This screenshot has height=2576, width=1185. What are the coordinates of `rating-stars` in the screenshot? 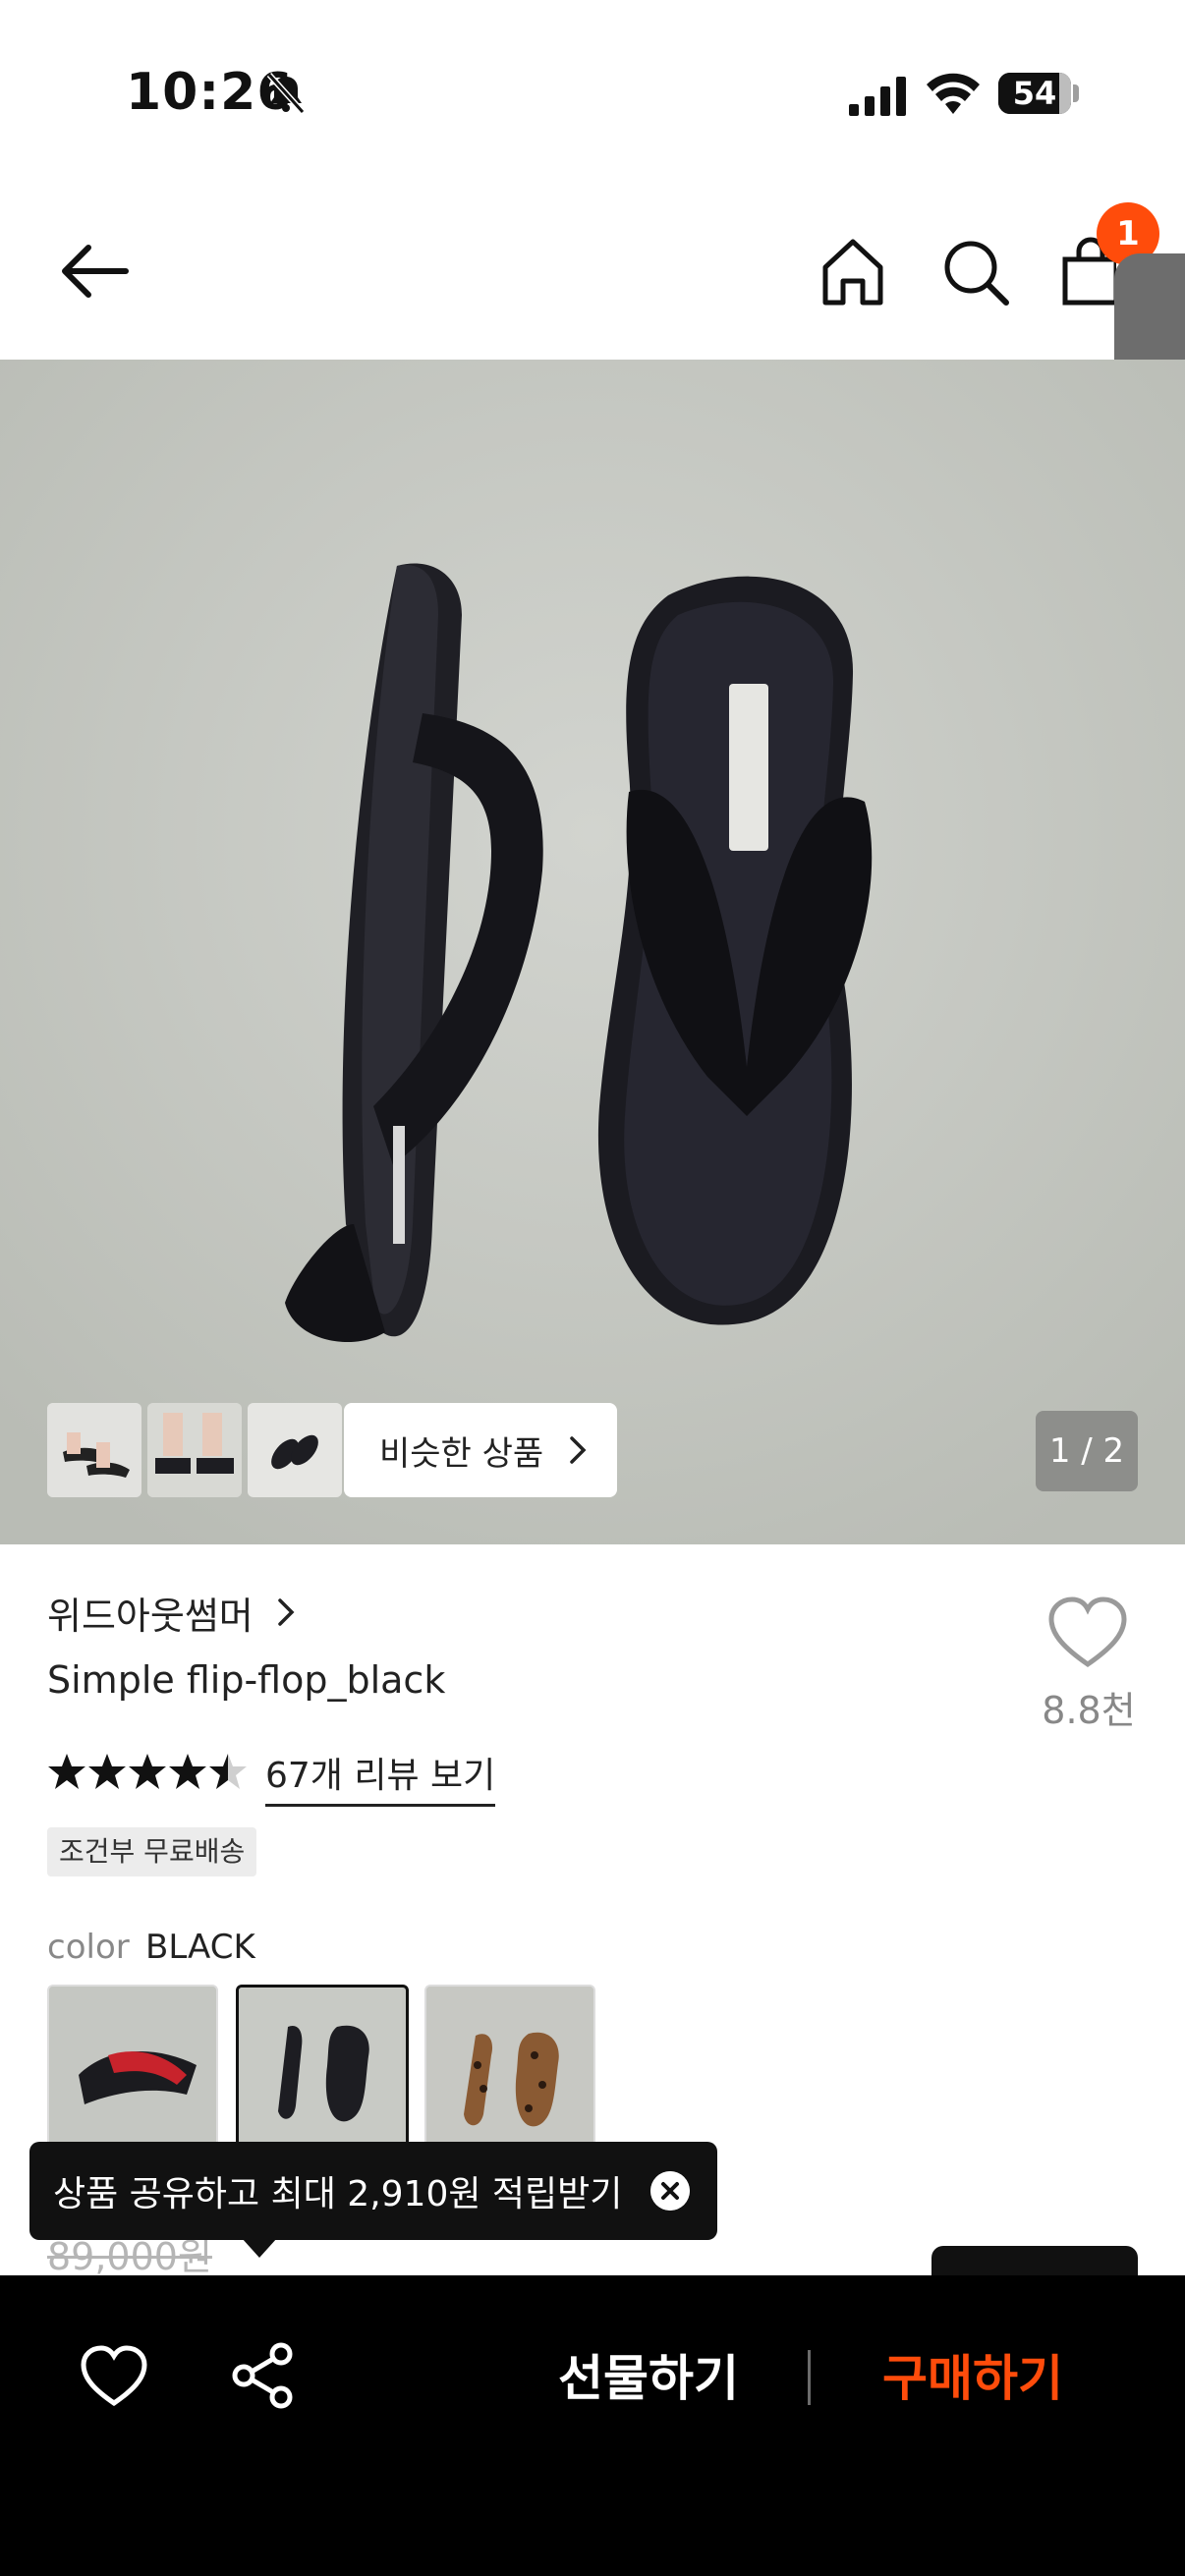 It's located at (148, 1771).